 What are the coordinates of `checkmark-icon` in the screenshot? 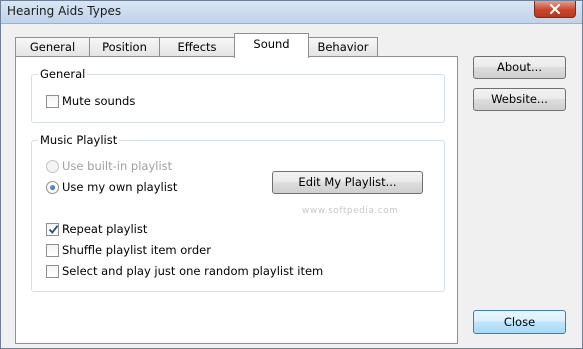 It's located at (53, 229).